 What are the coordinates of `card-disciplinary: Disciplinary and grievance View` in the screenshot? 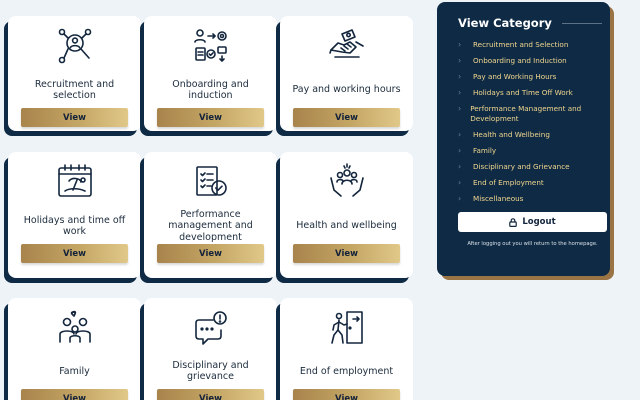 It's located at (210, 349).